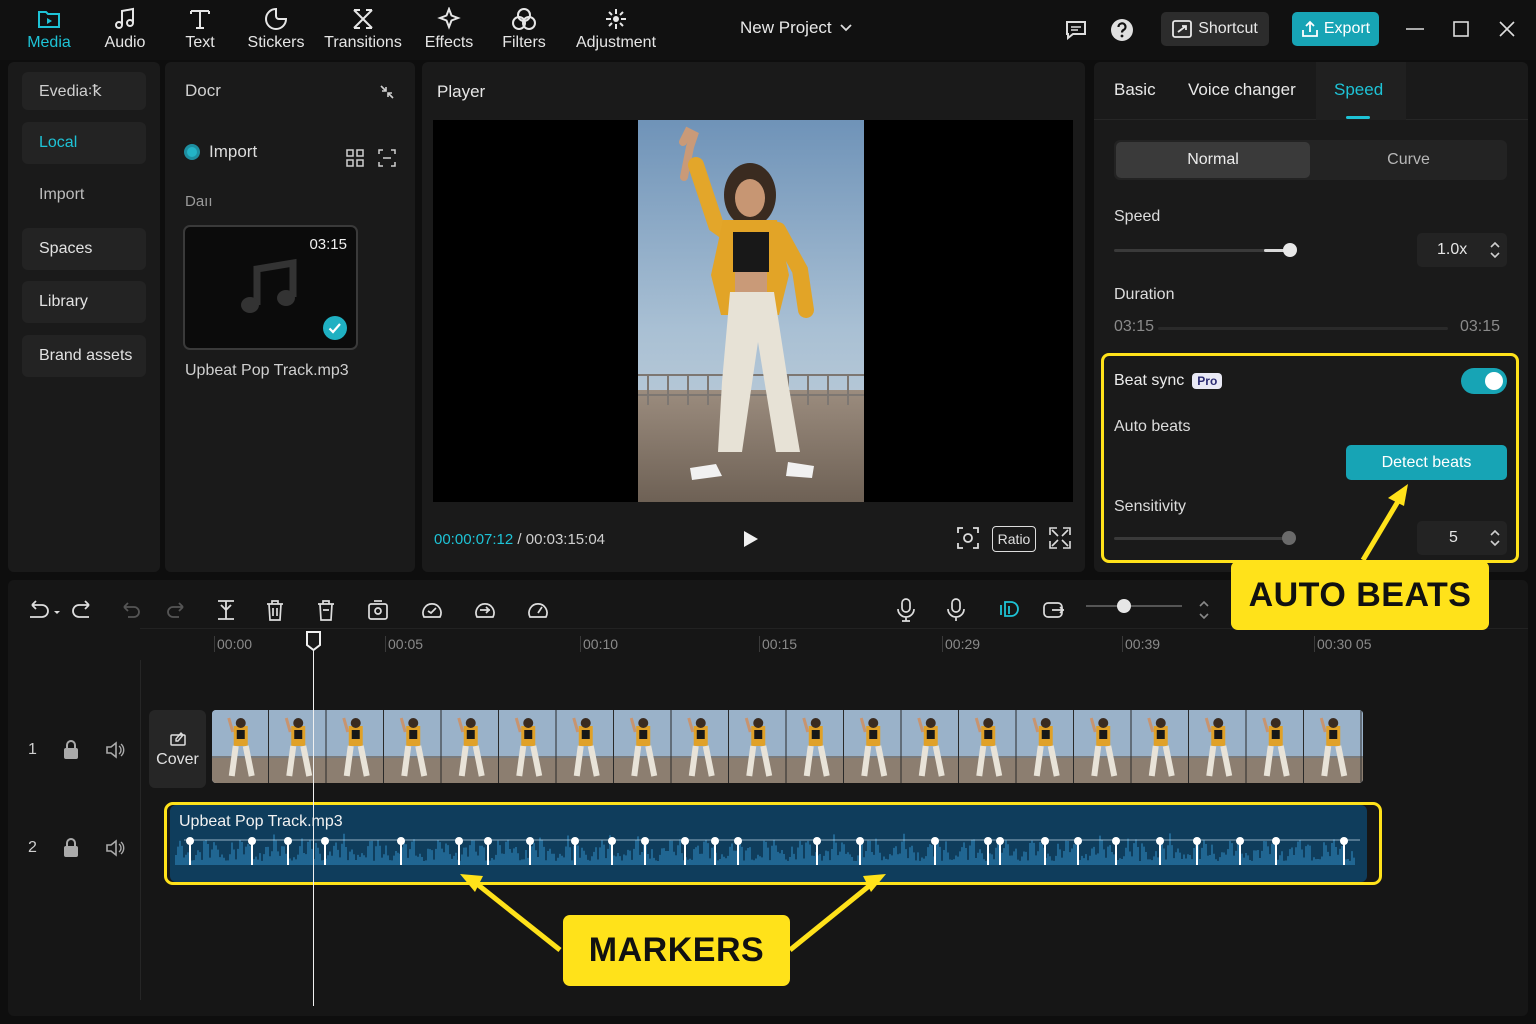  I want to click on sensitivity-slider-handle, so click(1288, 538).